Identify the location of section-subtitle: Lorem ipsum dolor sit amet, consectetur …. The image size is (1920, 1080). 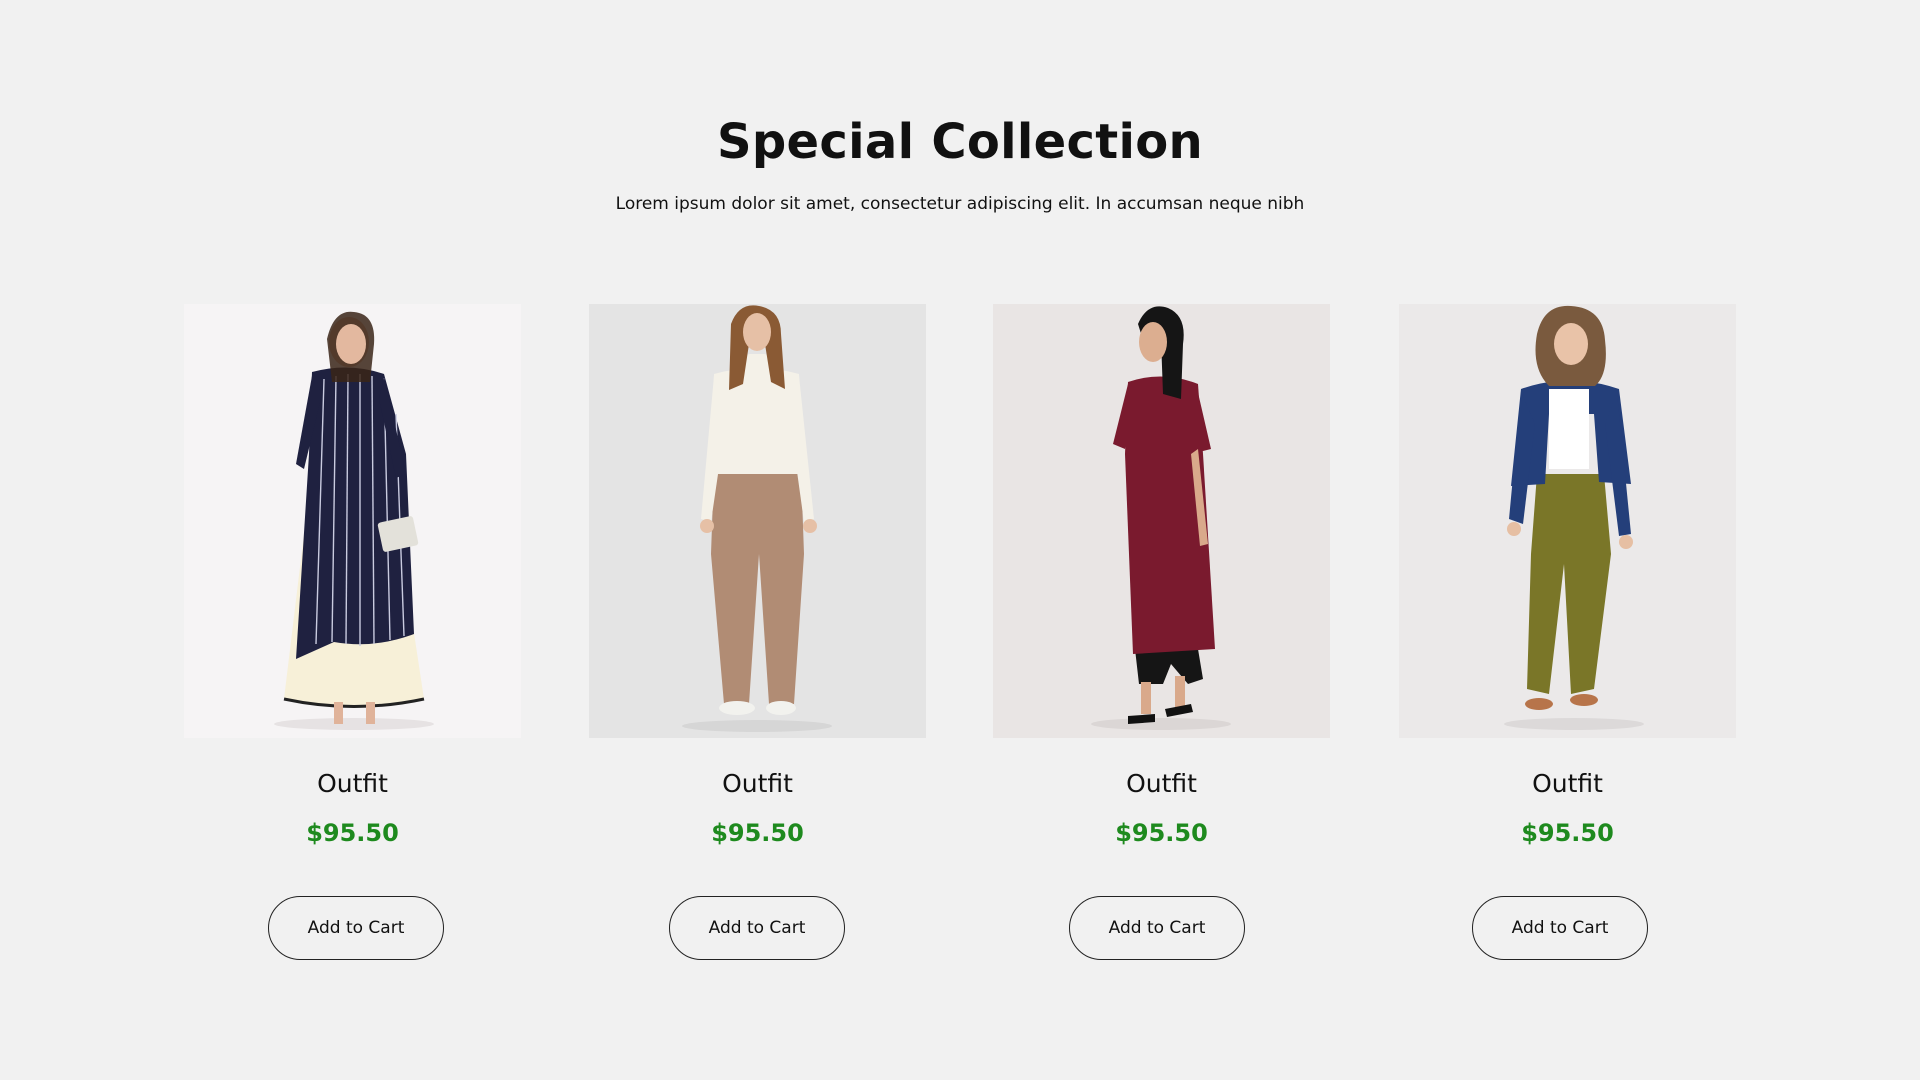
(960, 204).